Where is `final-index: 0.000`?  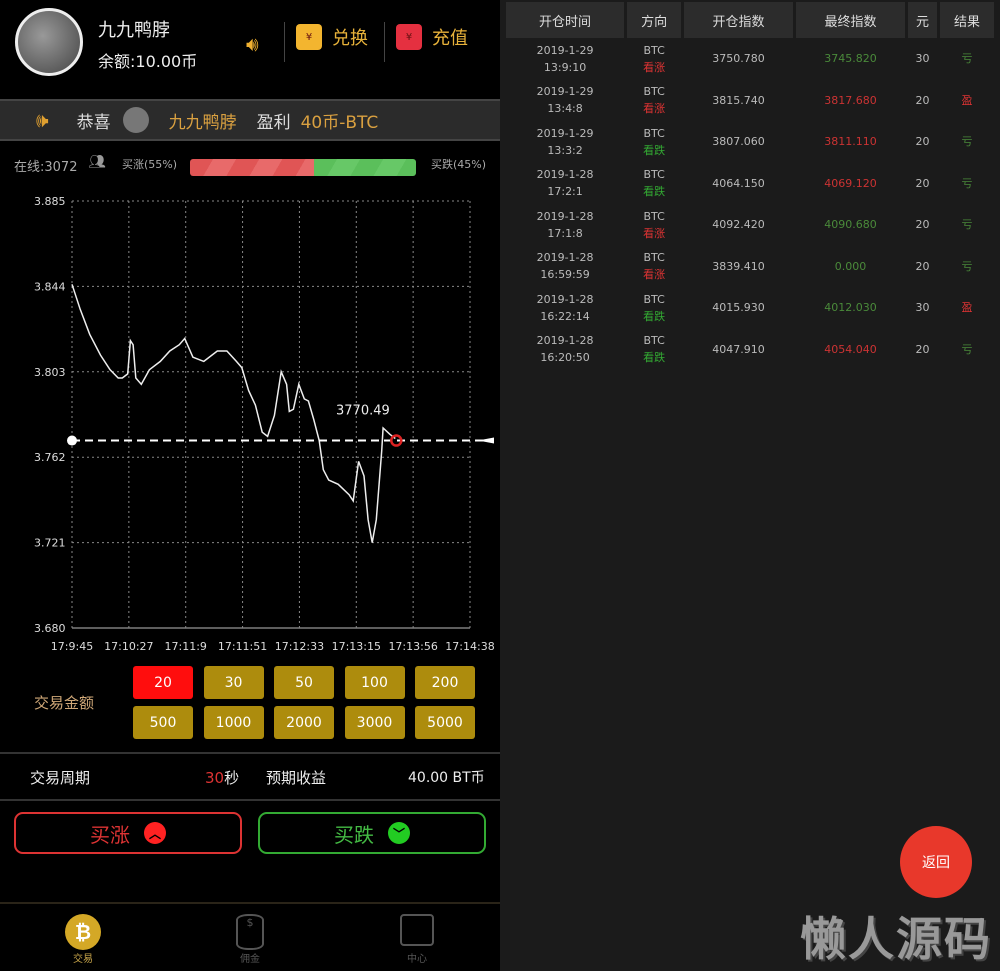 final-index: 0.000 is located at coordinates (850, 266).